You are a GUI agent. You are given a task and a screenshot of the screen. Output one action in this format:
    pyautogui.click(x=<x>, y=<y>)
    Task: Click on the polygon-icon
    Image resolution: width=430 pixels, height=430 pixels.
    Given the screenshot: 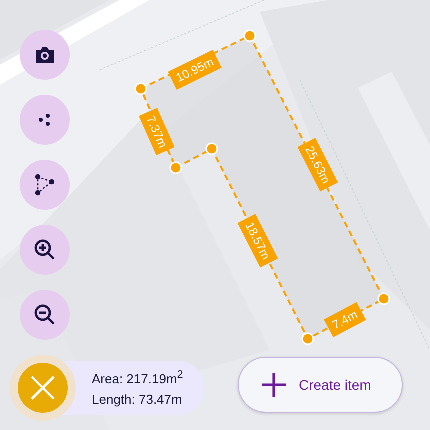 What is the action you would take?
    pyautogui.click(x=45, y=185)
    